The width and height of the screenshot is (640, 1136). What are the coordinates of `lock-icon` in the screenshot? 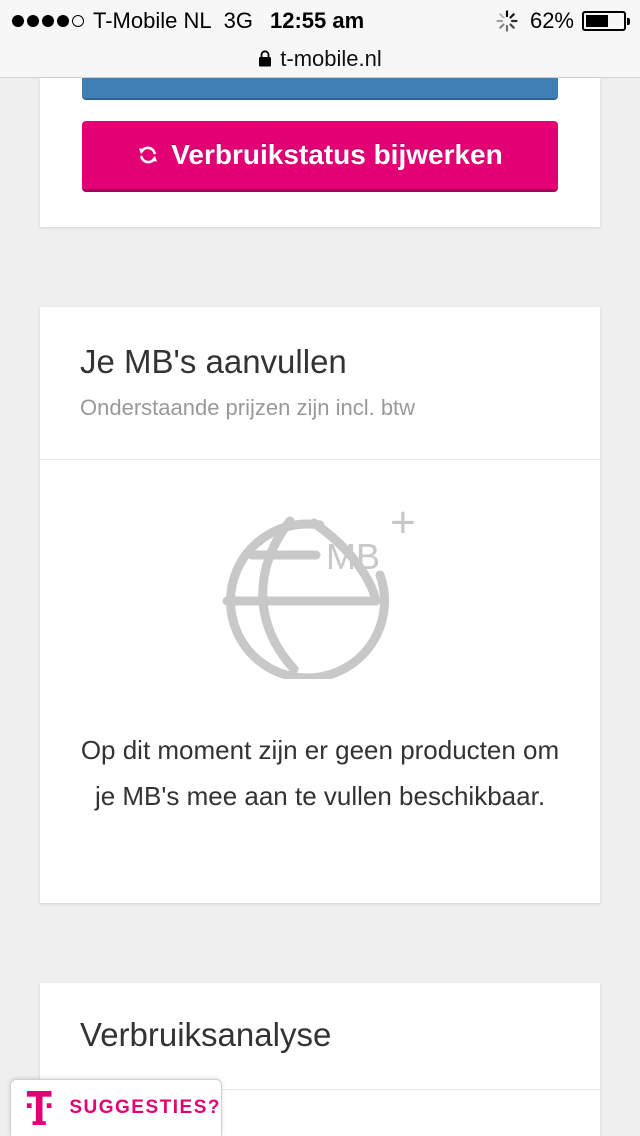 It's located at (265, 58).